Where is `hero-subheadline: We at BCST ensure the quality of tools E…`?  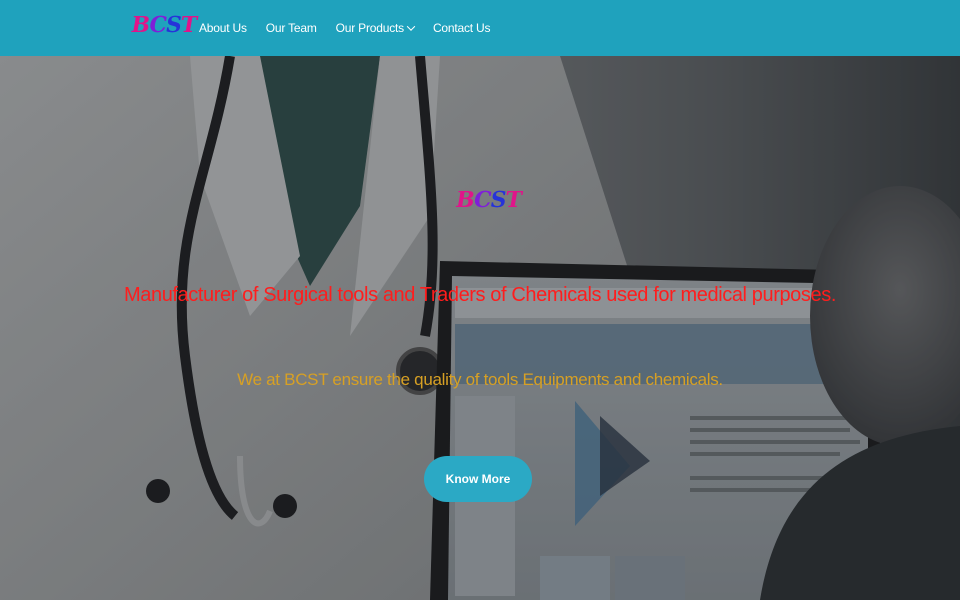 hero-subheadline: We at BCST ensure the quality of tools E… is located at coordinates (480, 379).